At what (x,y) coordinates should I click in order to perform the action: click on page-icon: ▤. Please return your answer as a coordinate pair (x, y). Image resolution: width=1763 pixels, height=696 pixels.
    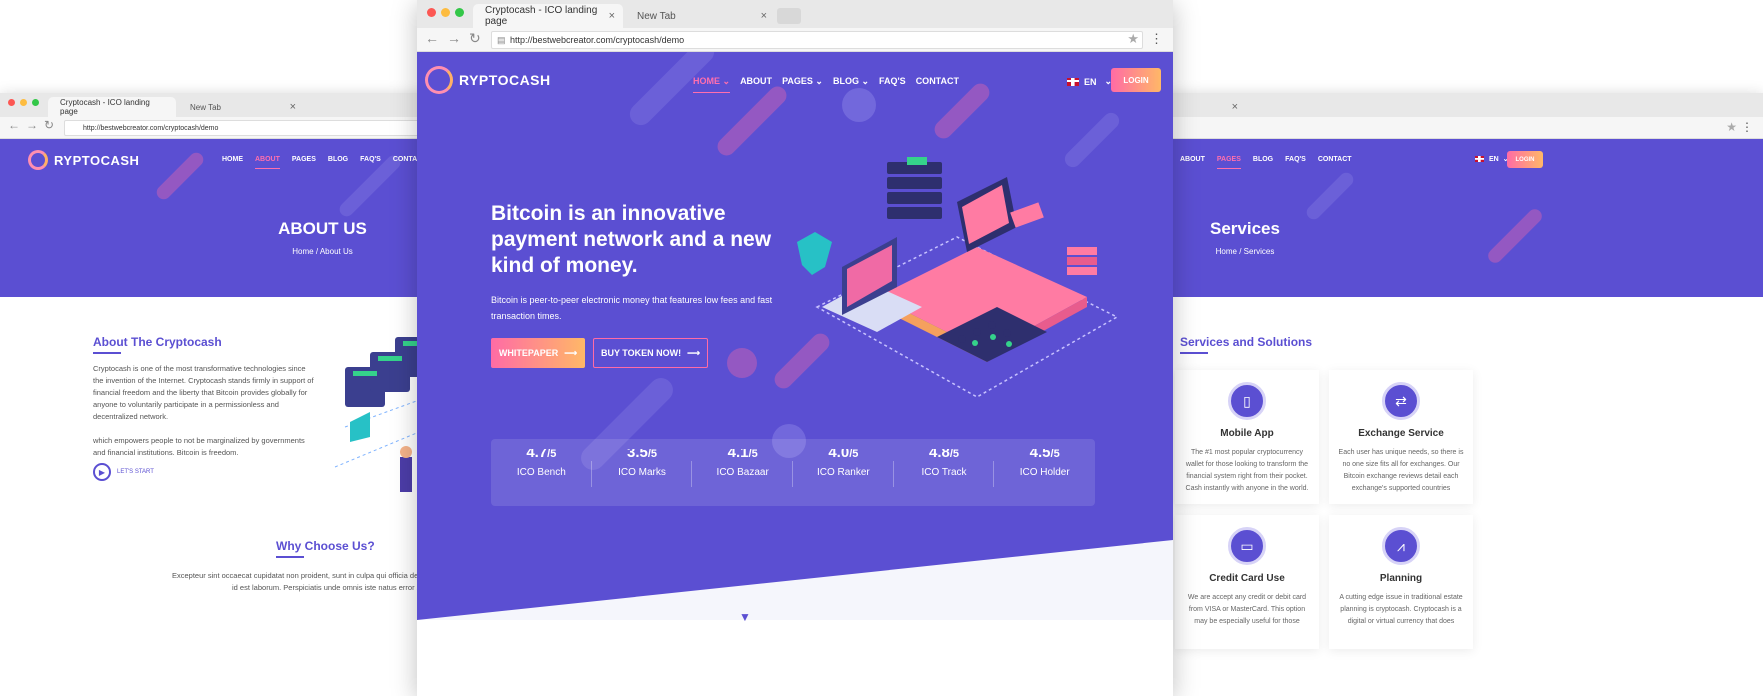
    Looking at the image, I should click on (501, 39).